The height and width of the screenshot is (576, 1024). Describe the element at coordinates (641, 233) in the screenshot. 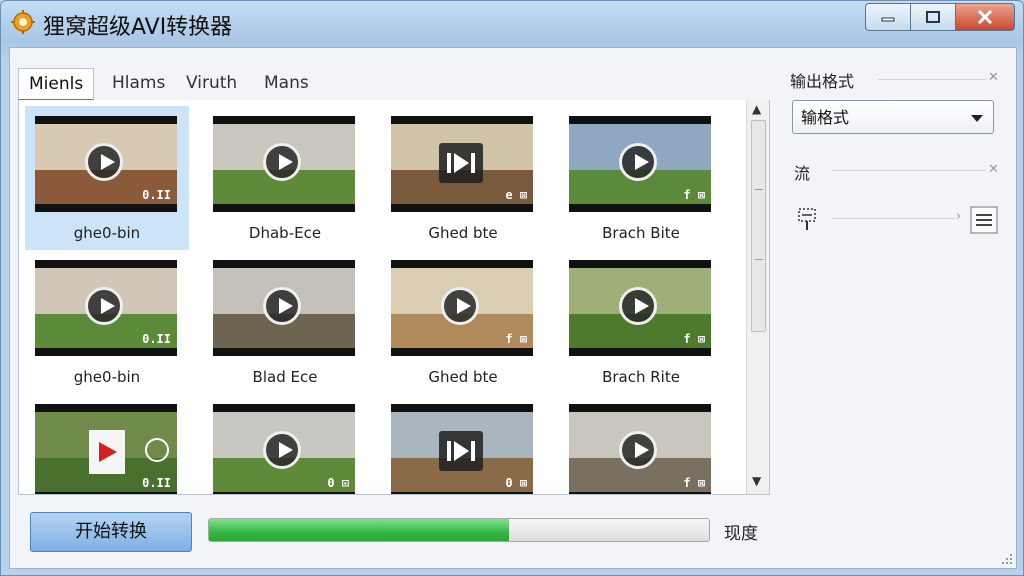

I see `video-caption: Brach Bite` at that location.